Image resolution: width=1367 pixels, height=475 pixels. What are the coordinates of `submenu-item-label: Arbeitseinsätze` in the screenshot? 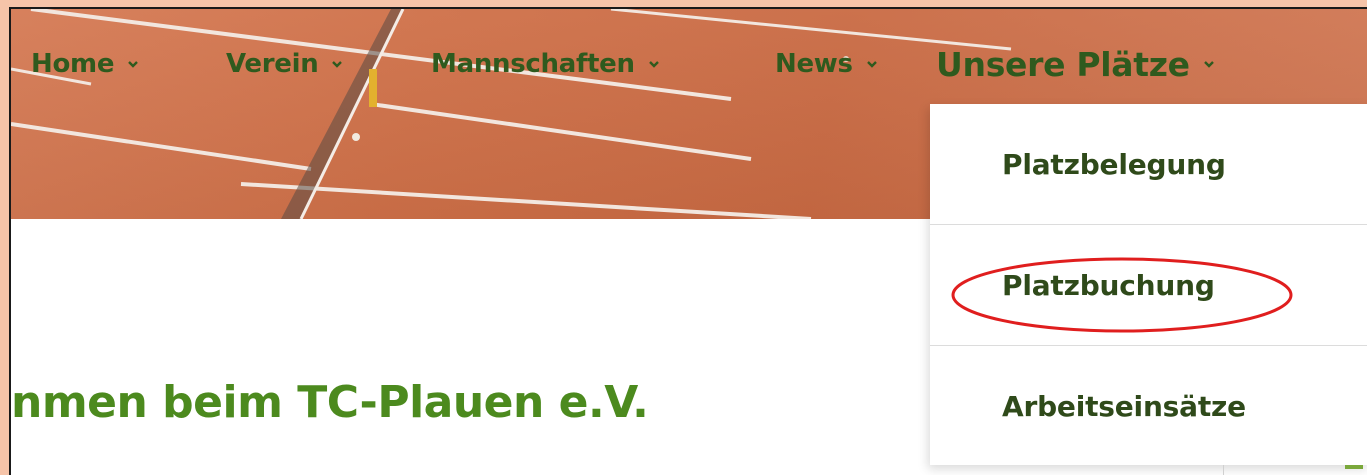 It's located at (1124, 406).